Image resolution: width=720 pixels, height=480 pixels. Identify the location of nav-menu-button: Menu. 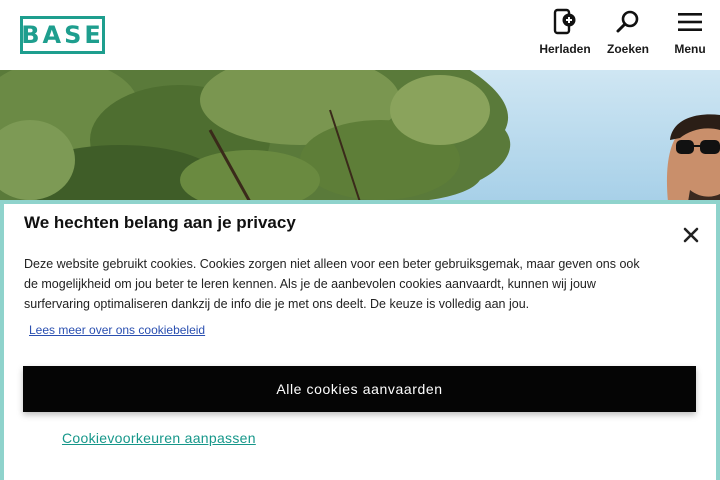
(689, 36).